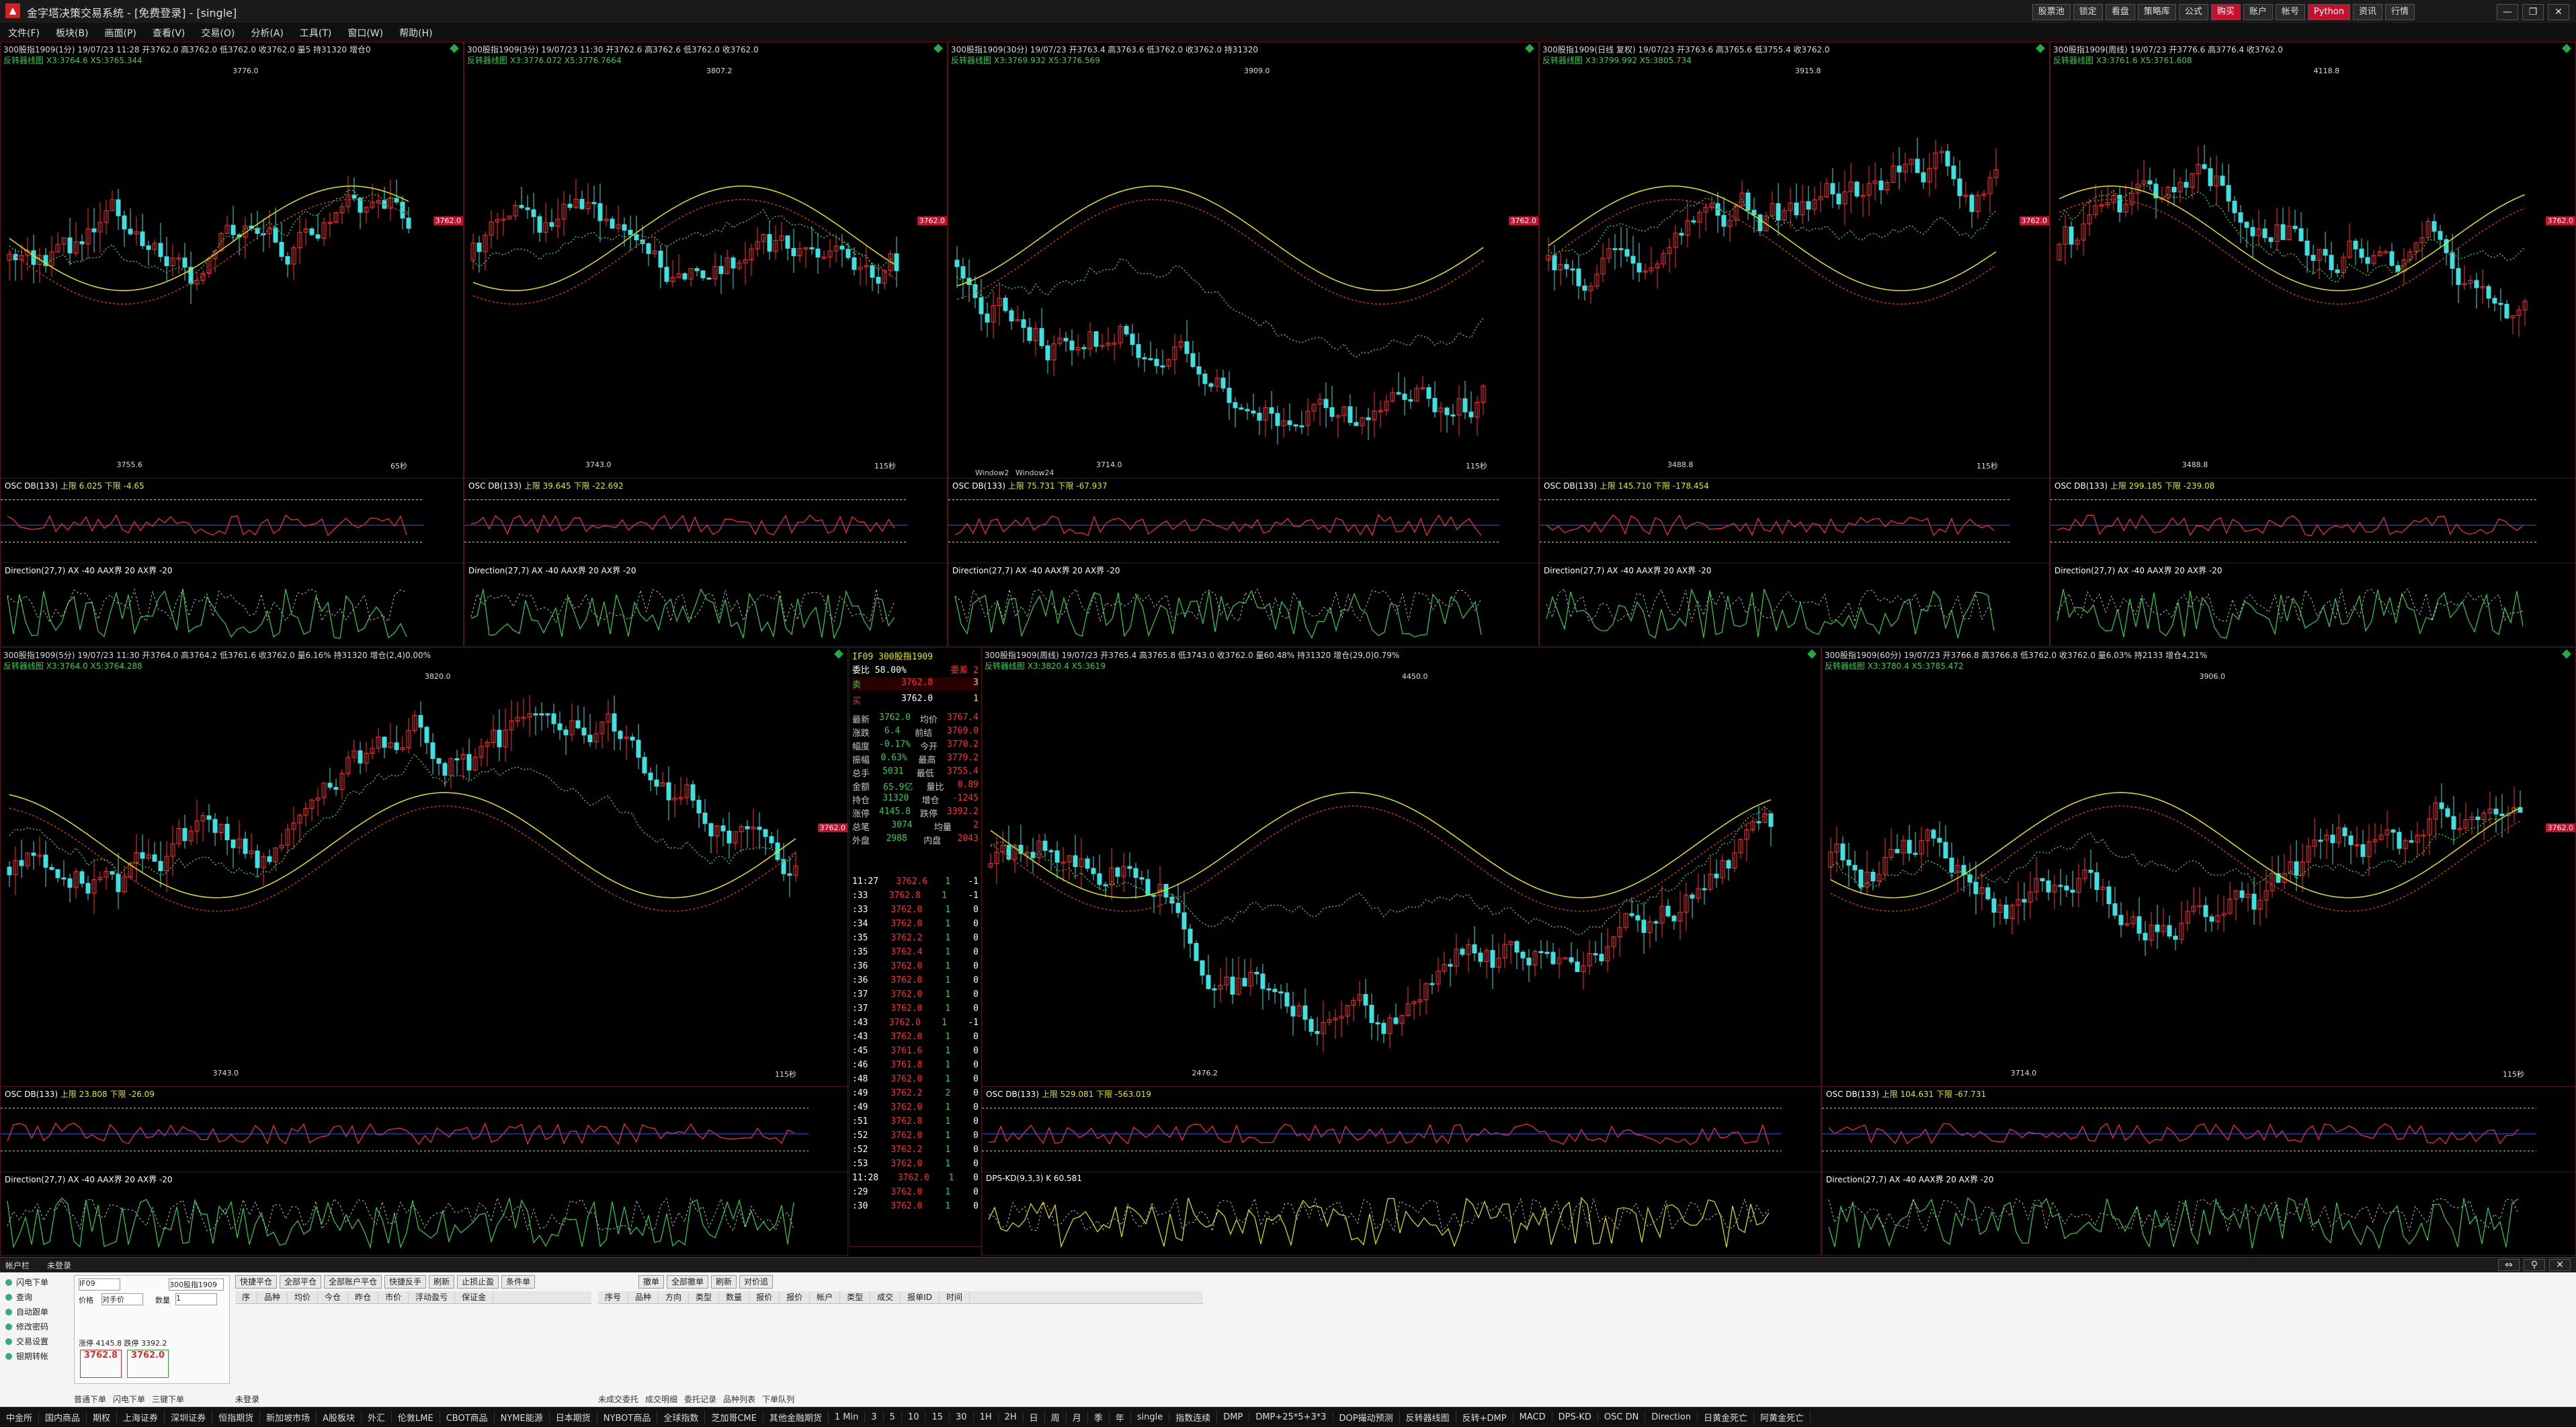  I want to click on quick-close-button: 快捷平仓, so click(256, 1282).